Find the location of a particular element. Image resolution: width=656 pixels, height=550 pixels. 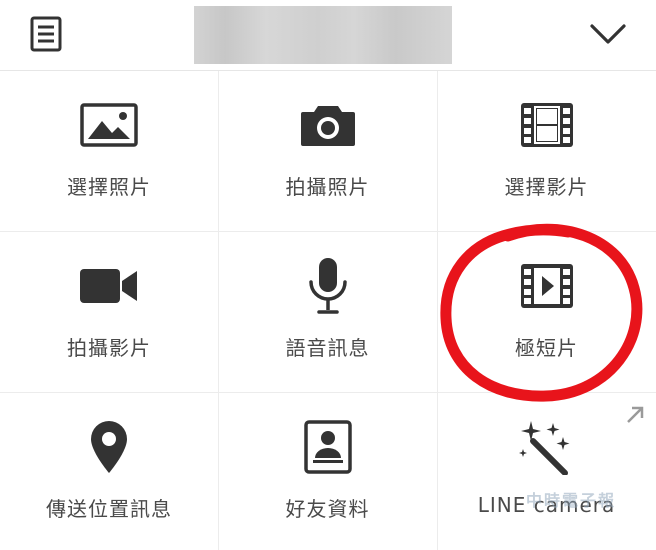

chat-title-blurred is located at coordinates (323, 35).